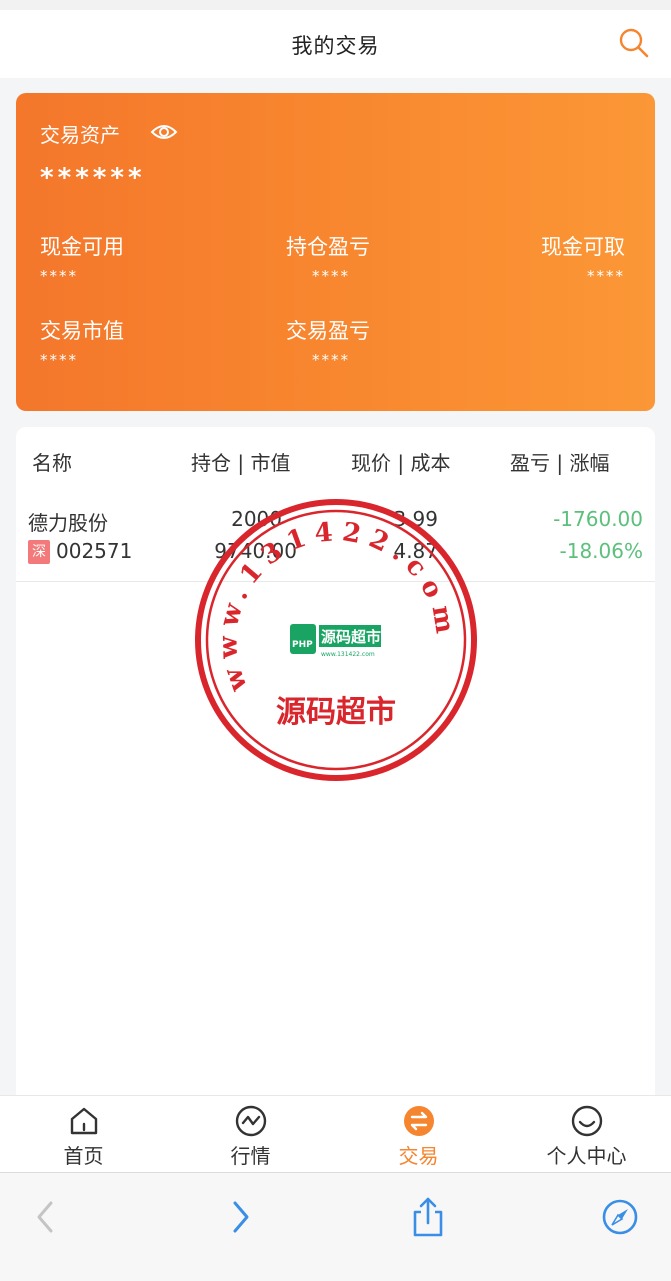  I want to click on compass-icon, so click(620, 1217).